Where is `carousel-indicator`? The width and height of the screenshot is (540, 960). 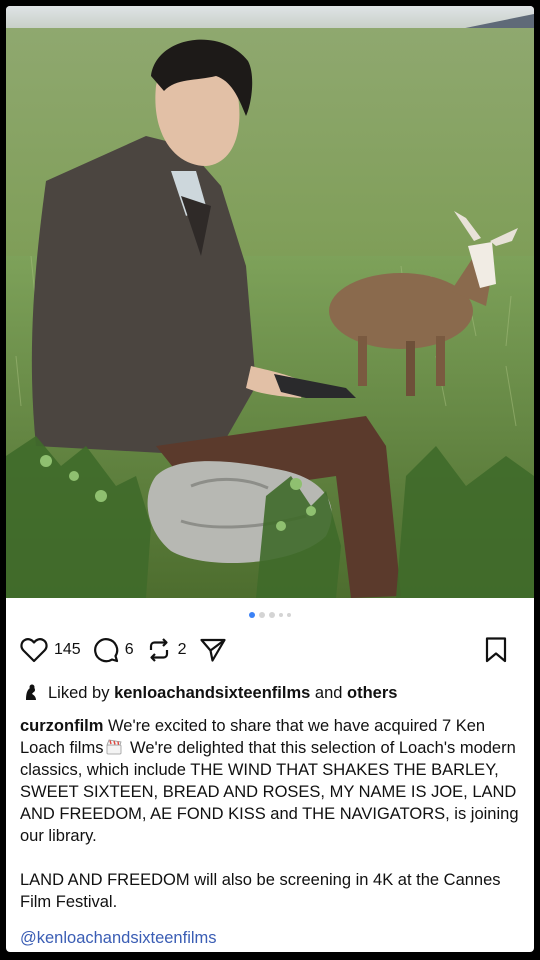 carousel-indicator is located at coordinates (270, 615).